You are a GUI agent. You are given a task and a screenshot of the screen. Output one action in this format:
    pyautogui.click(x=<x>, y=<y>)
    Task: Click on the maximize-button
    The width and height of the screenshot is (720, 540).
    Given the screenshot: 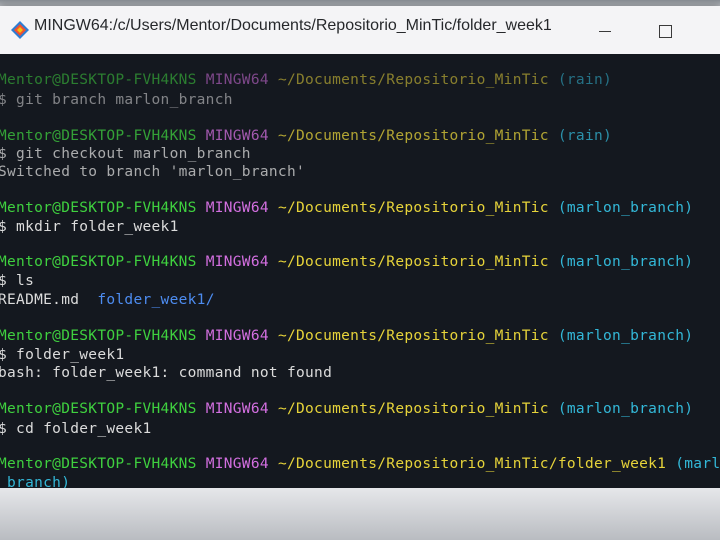 What is the action you would take?
    pyautogui.click(x=665, y=31)
    